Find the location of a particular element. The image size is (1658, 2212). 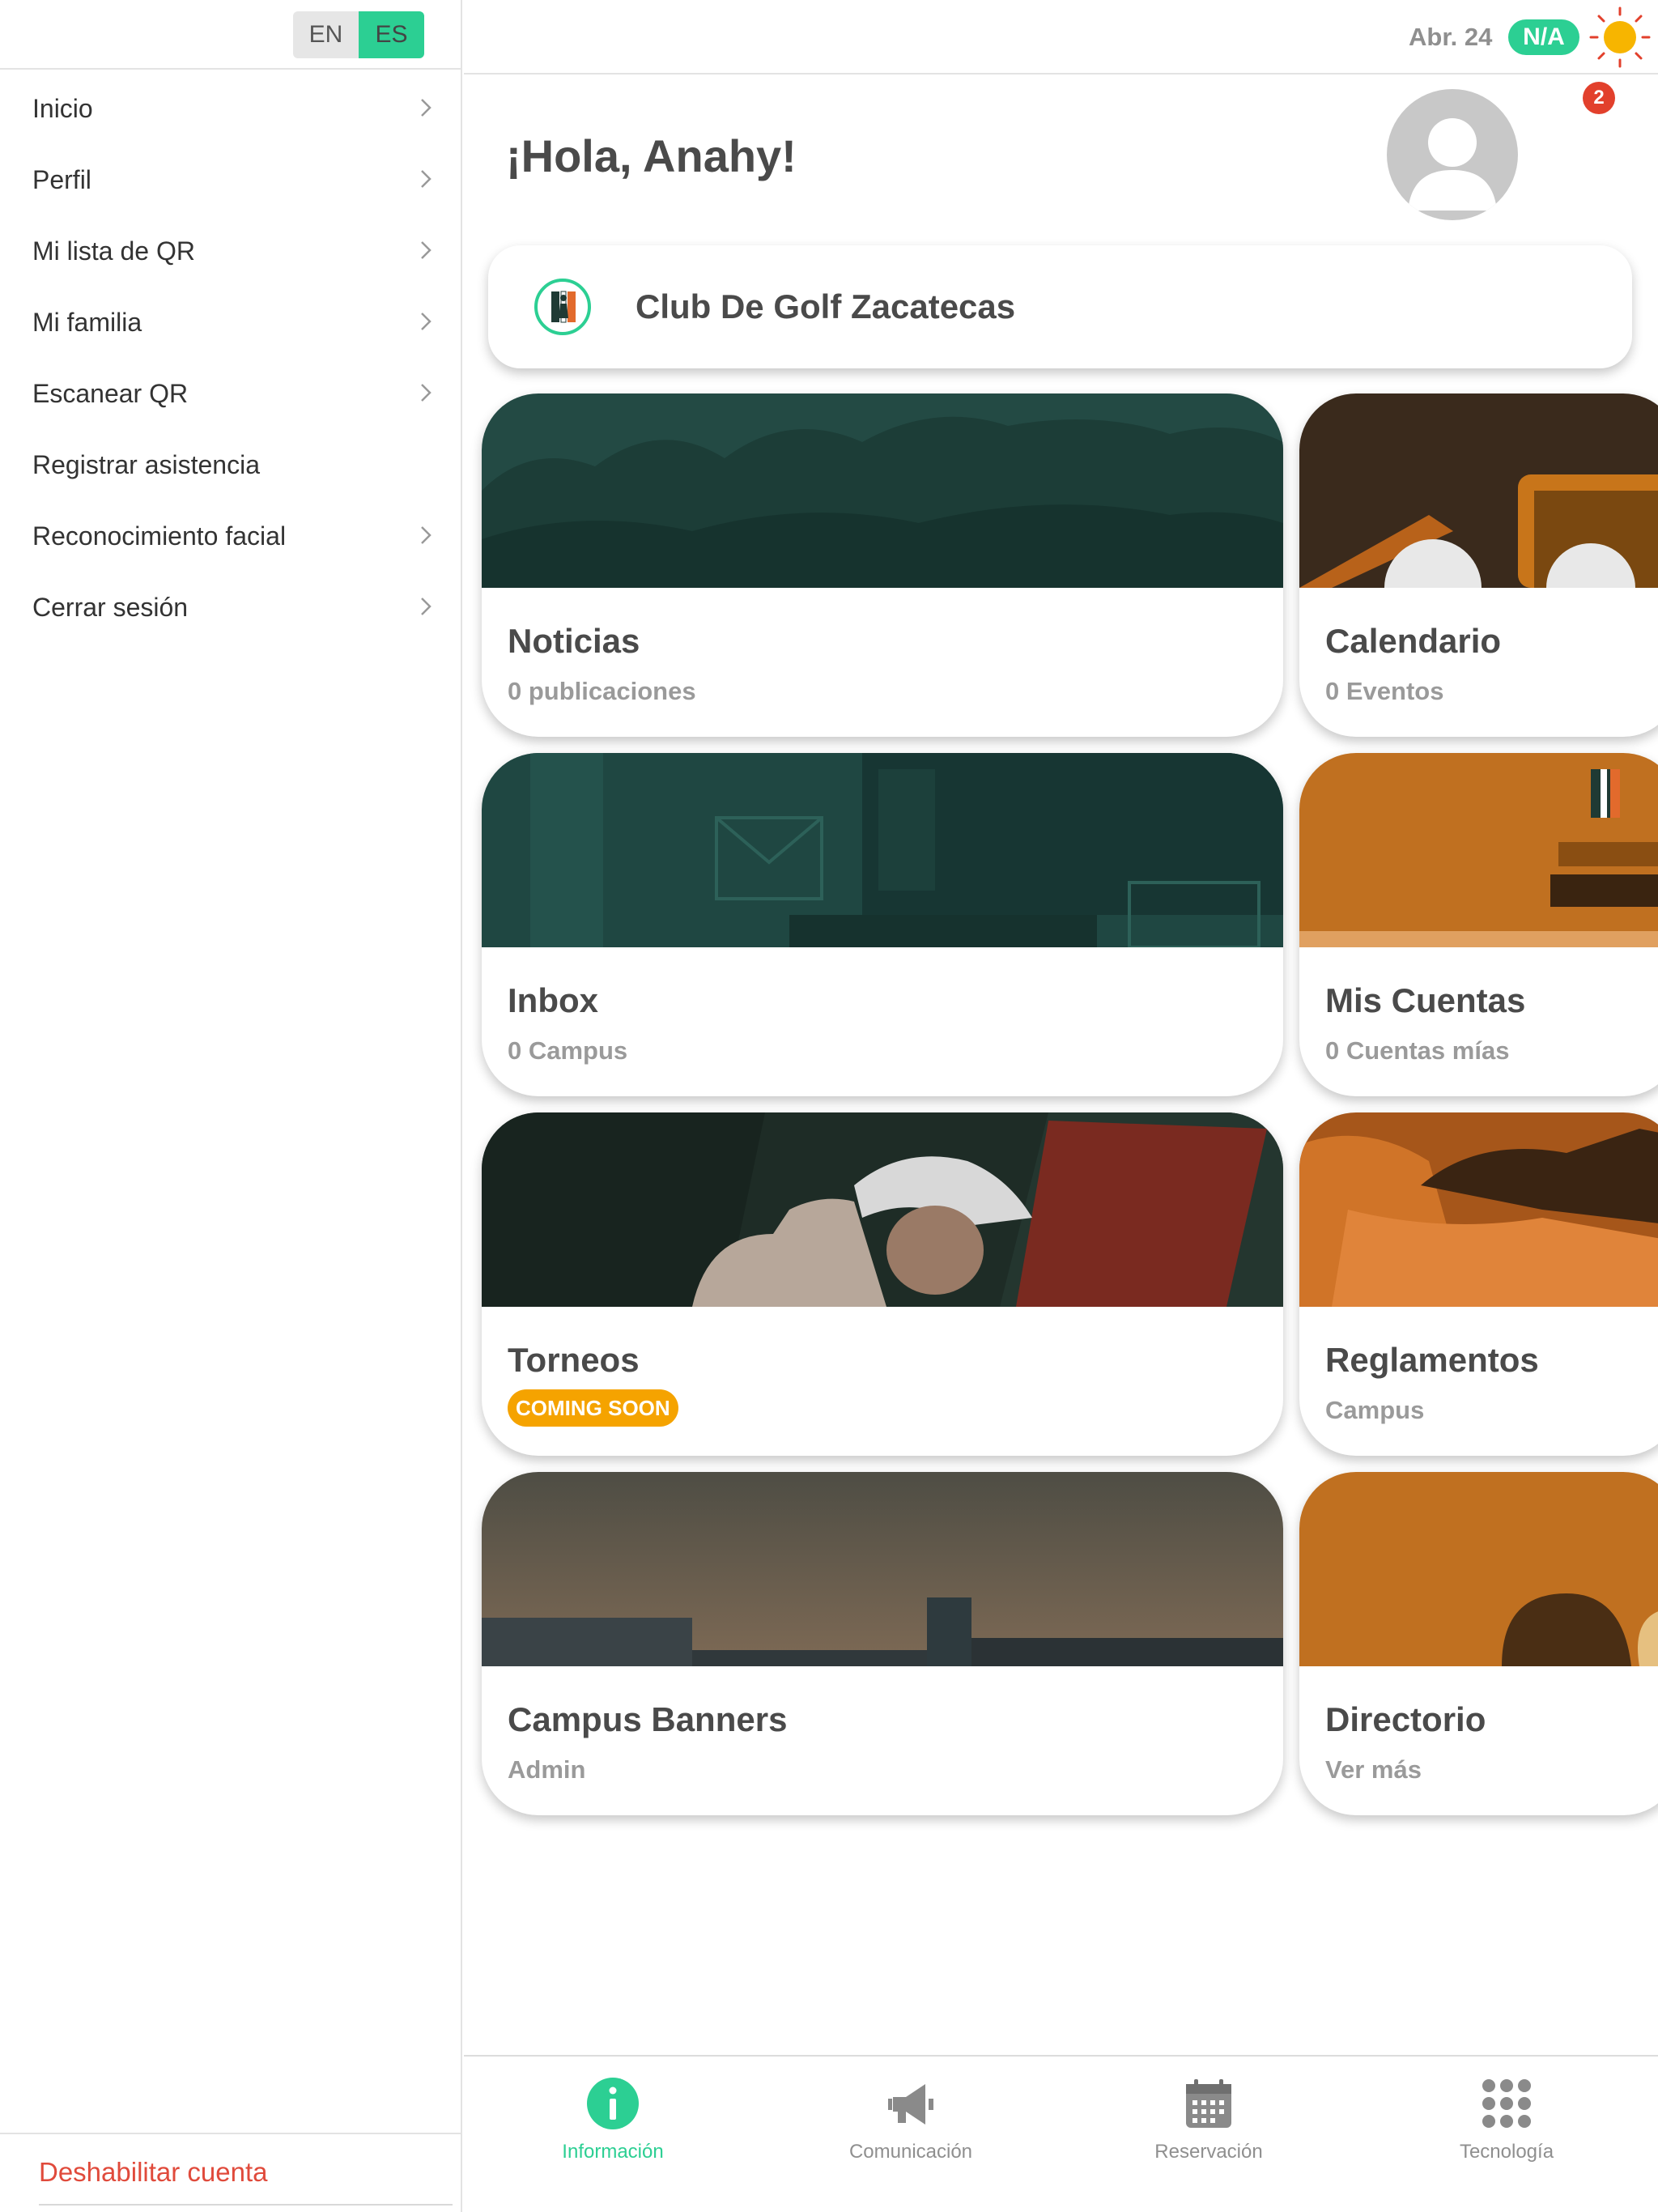

tab-label: Comunicación is located at coordinates (910, 2152).